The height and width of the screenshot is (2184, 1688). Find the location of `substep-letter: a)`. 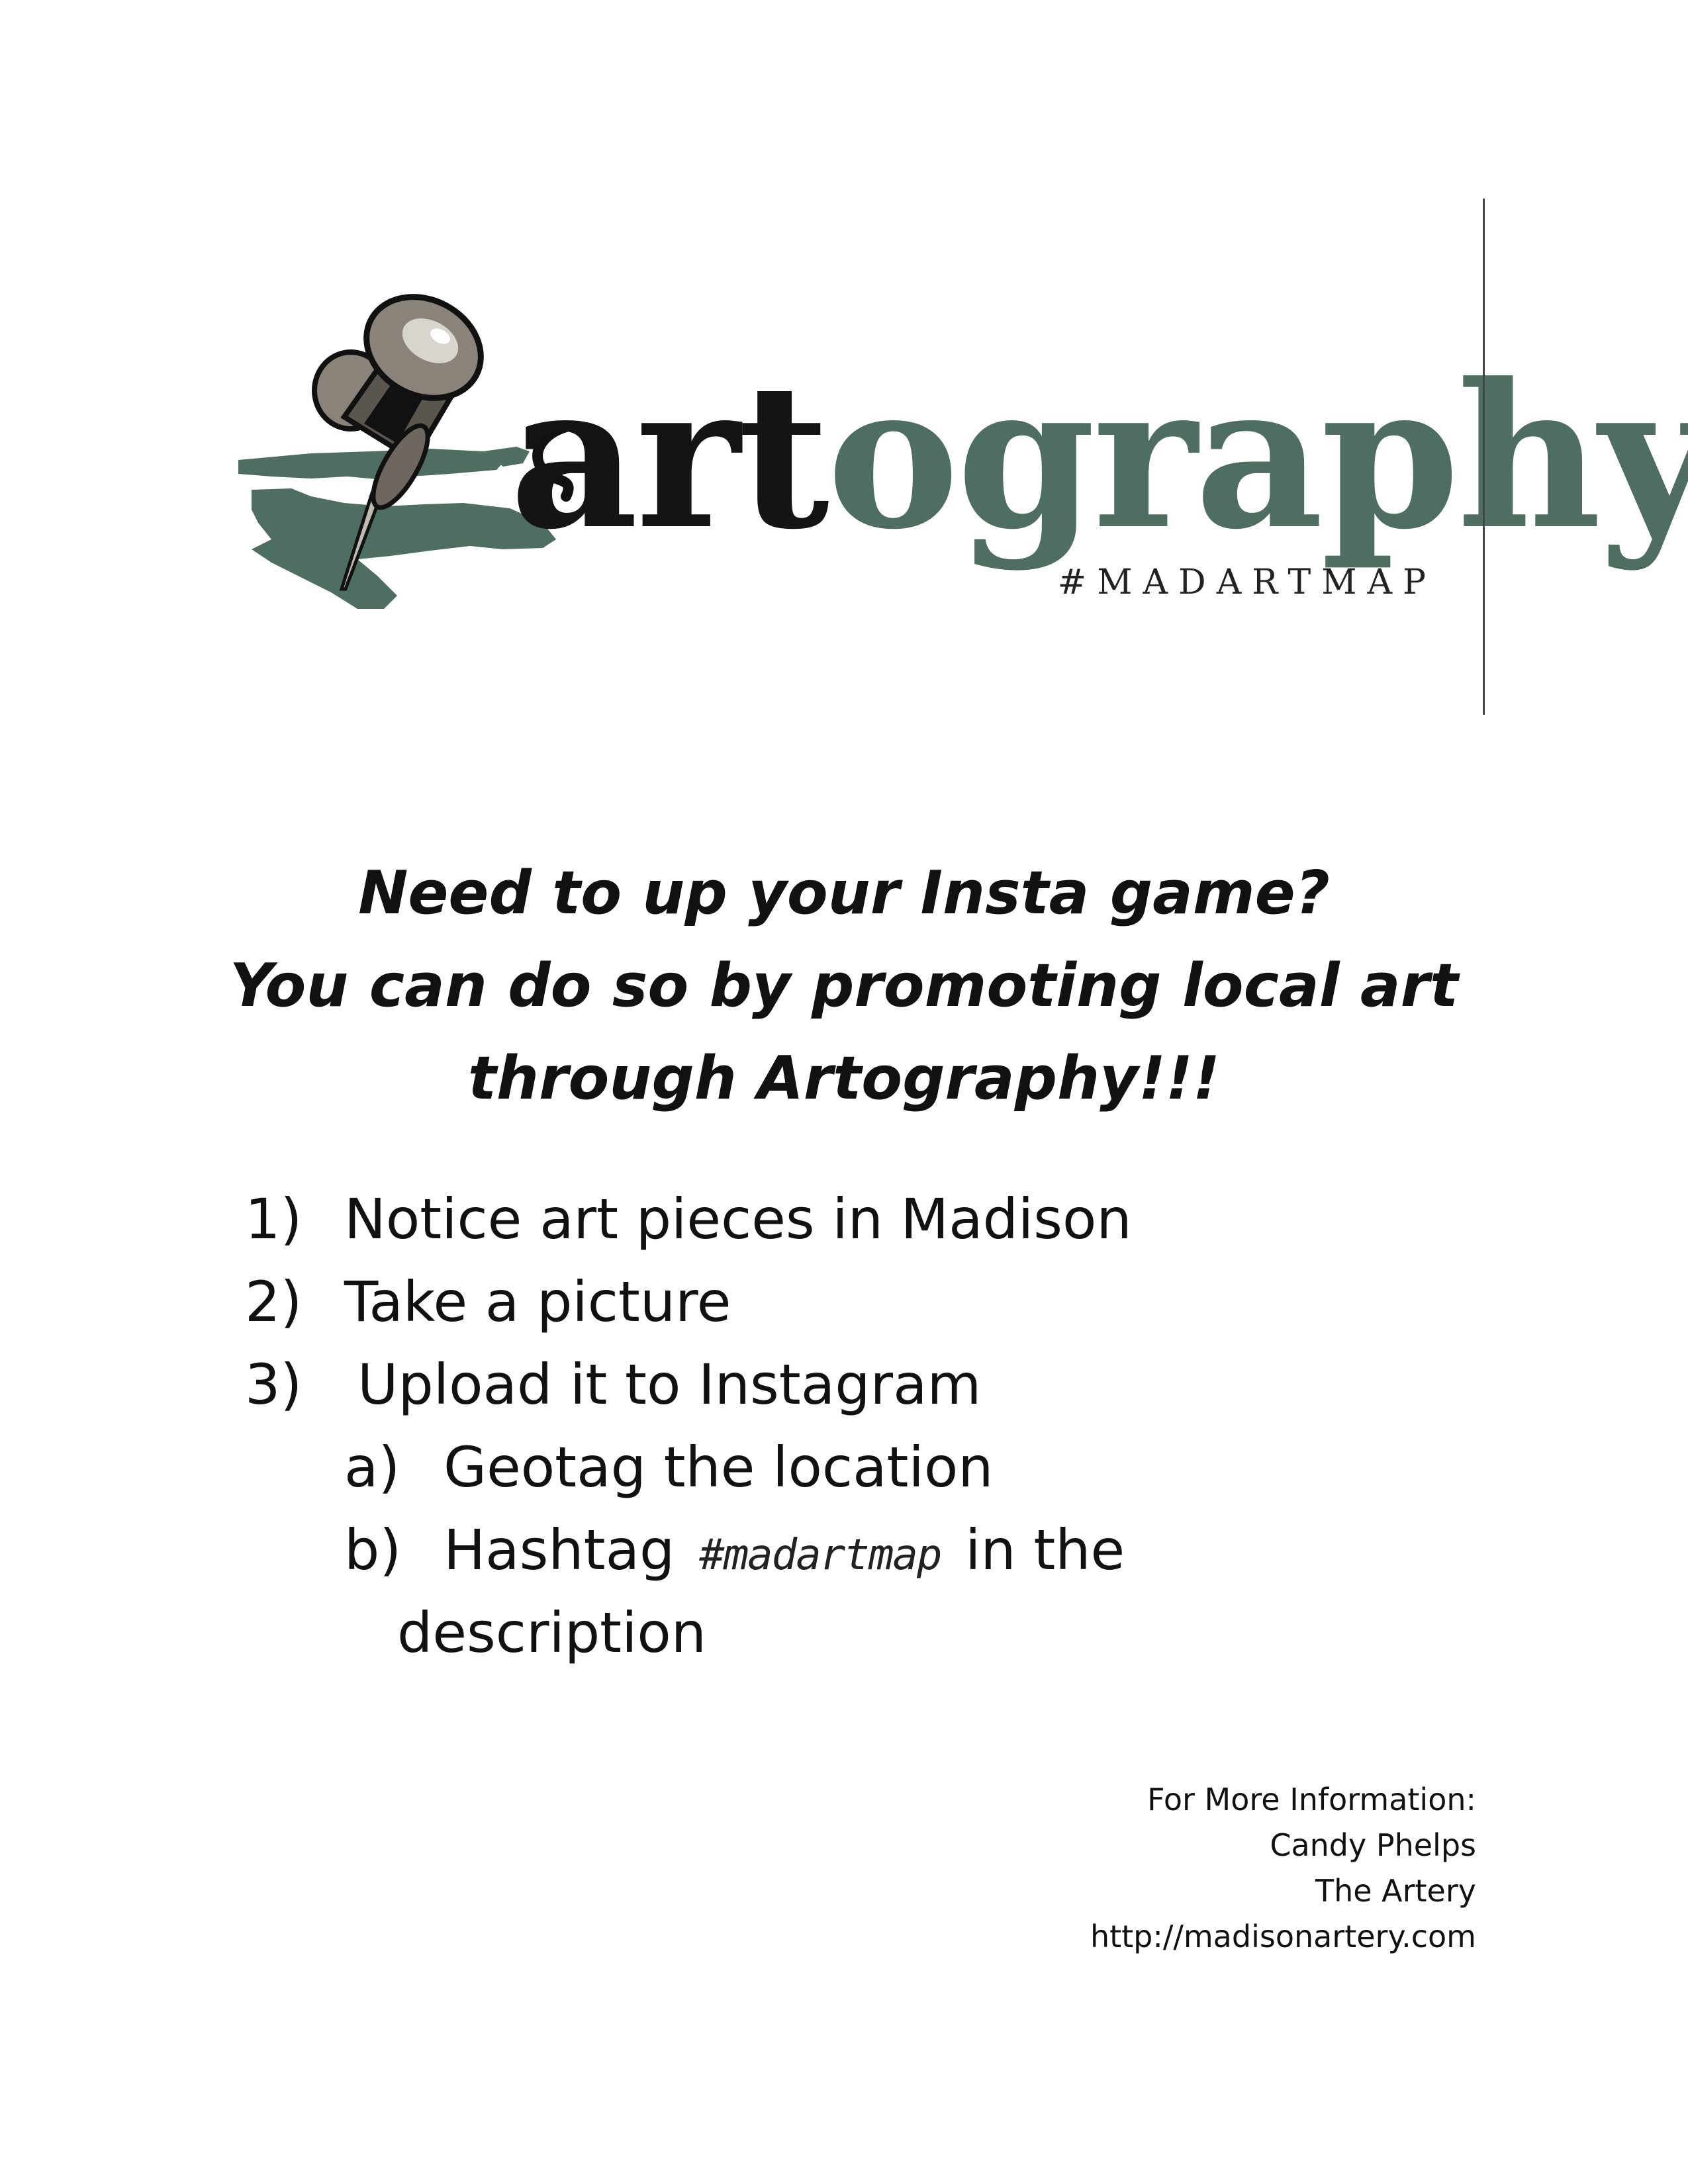

substep-letter: a) is located at coordinates (372, 1467).